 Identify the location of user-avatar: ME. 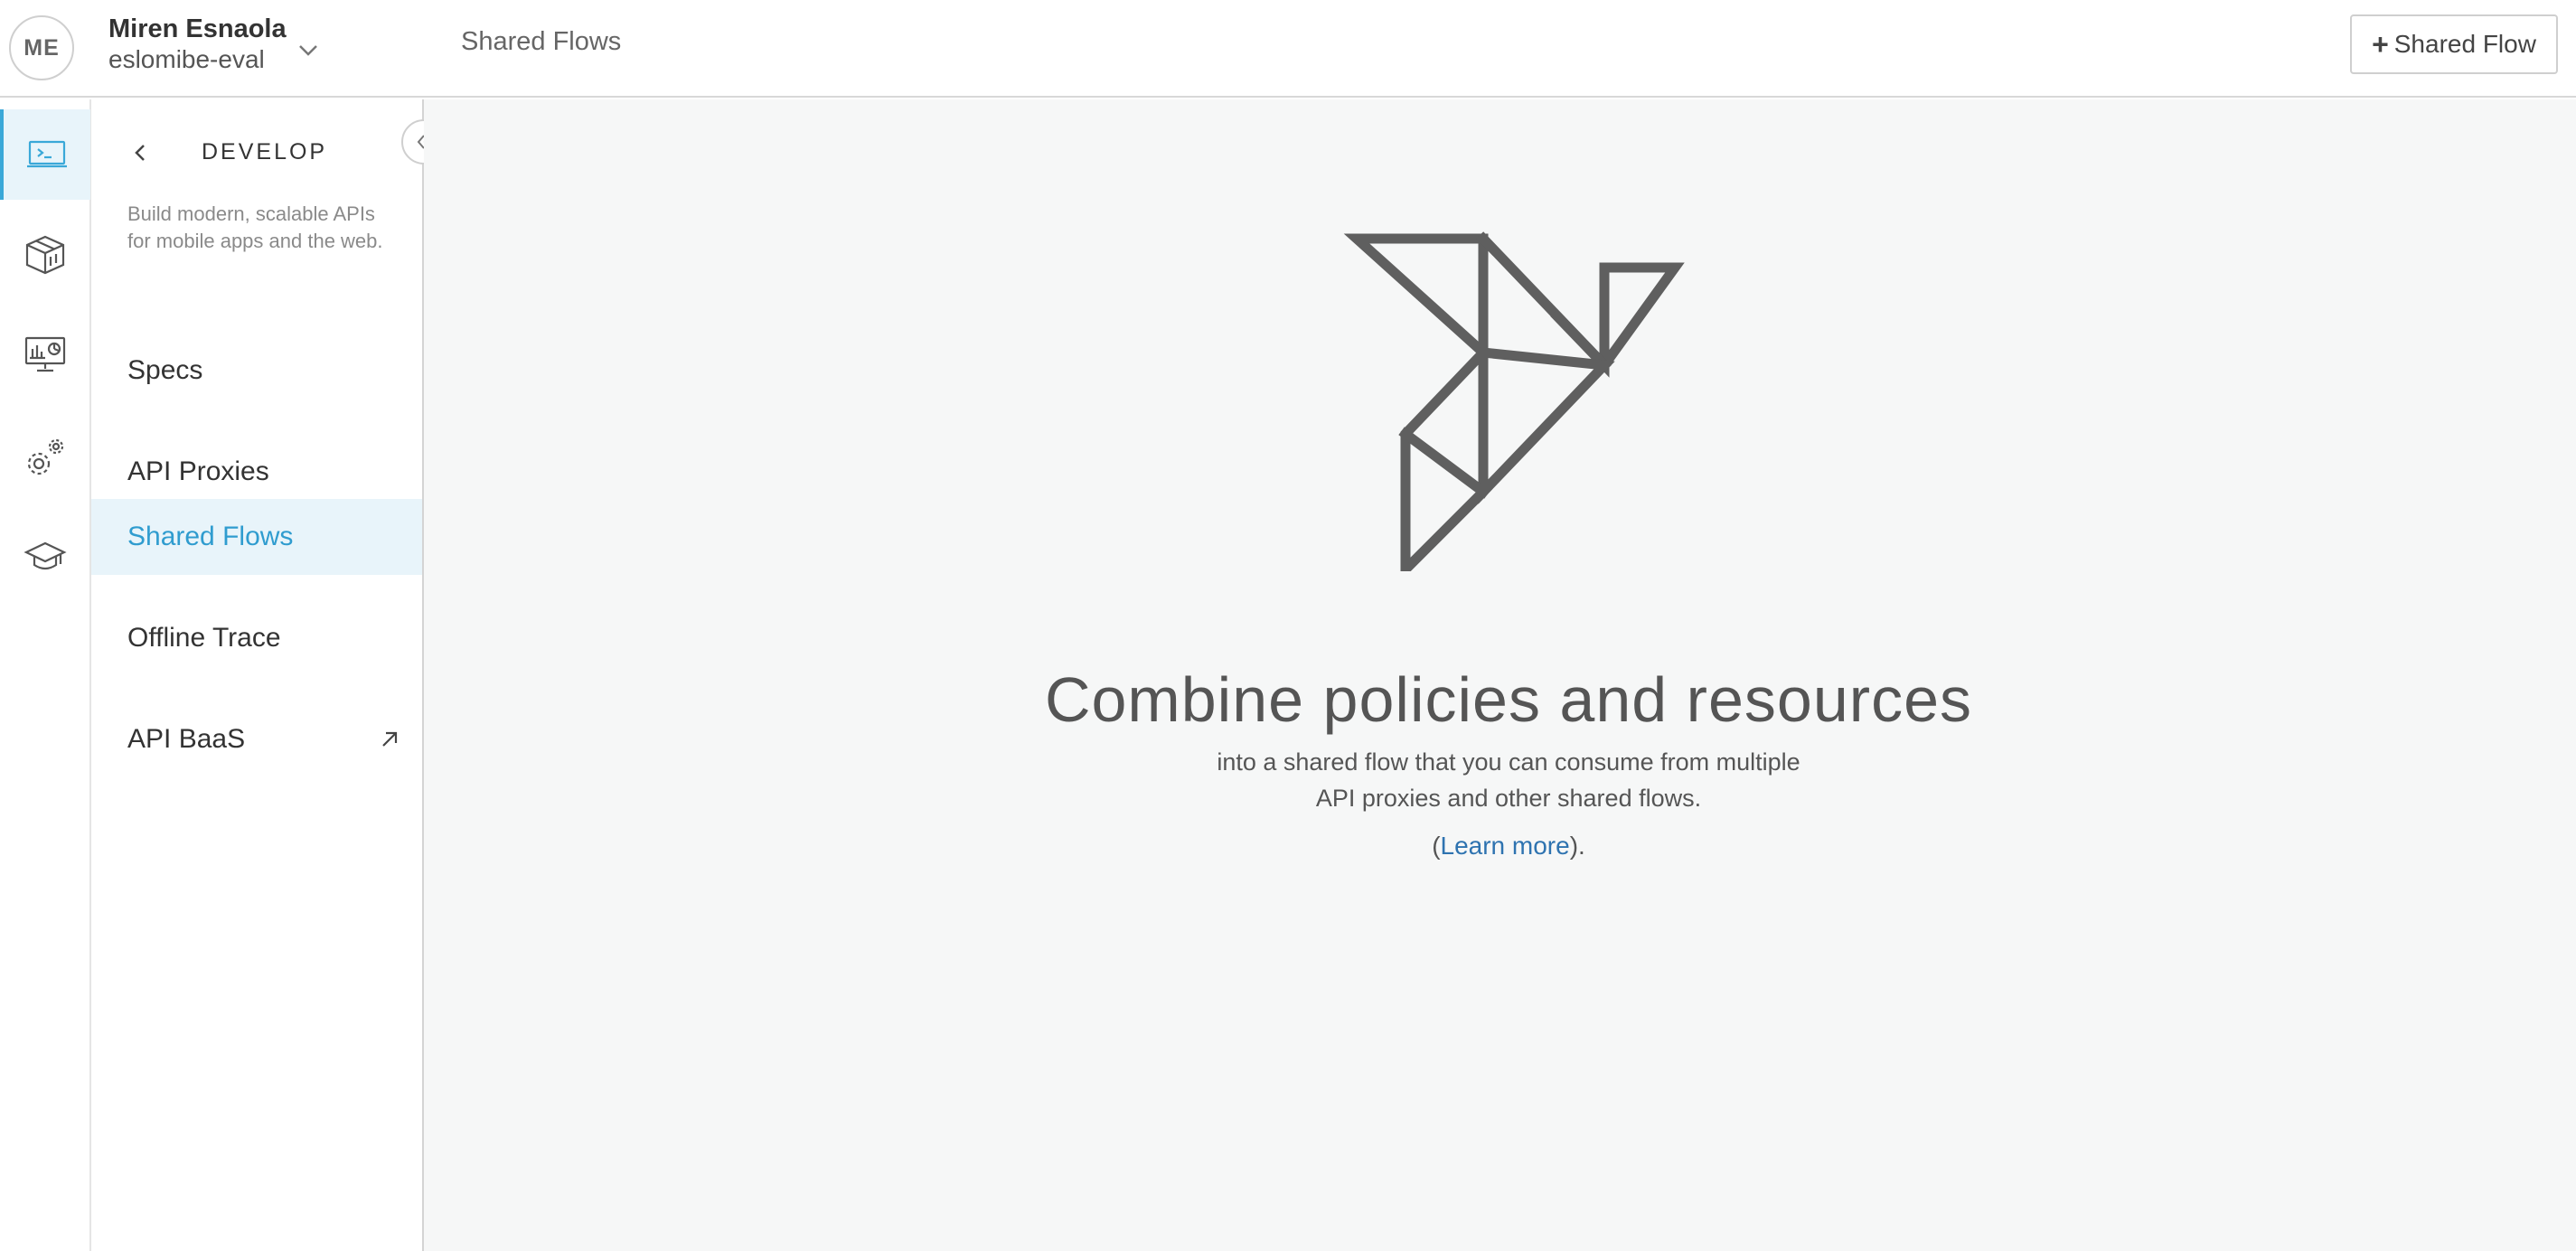
(42, 47).